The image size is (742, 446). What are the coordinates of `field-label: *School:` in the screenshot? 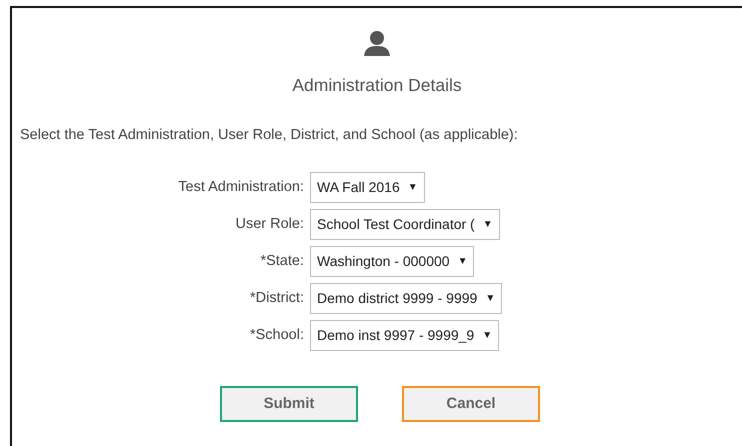 It's located at (277, 335).